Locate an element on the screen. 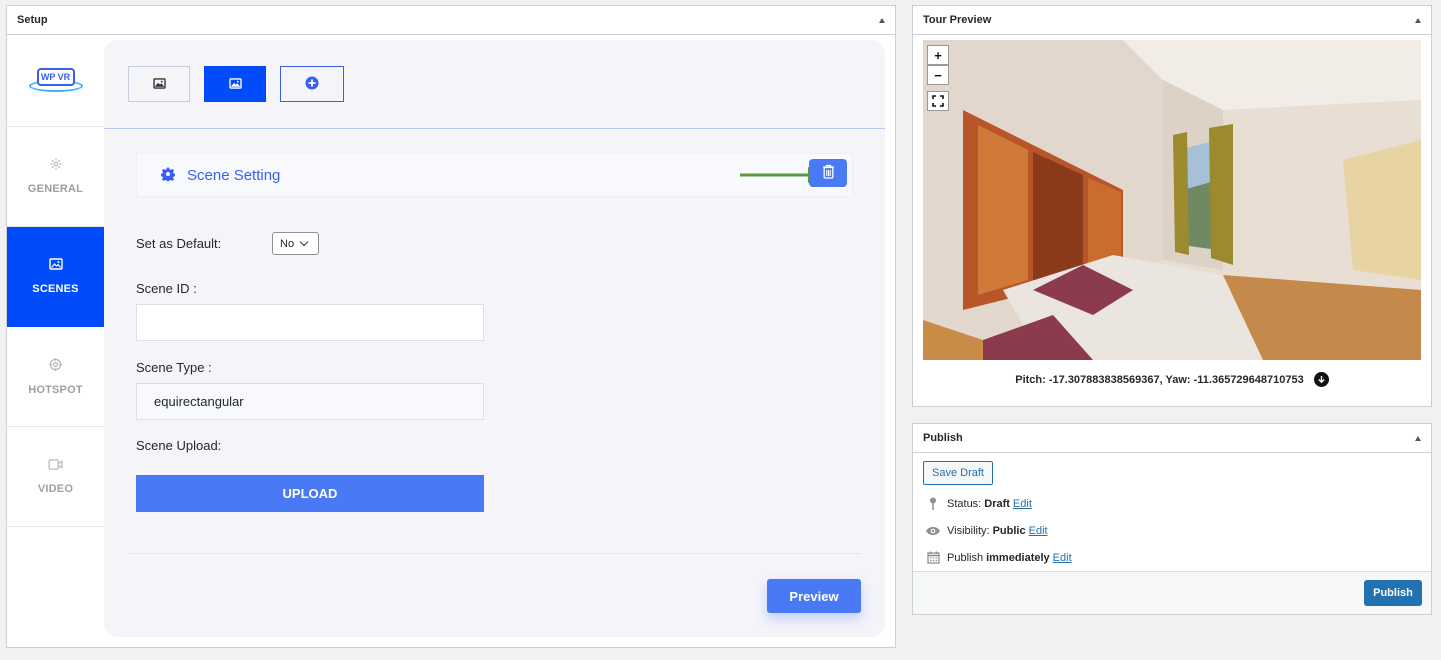 The width and height of the screenshot is (1441, 660). status-label: Status: is located at coordinates (964, 503).